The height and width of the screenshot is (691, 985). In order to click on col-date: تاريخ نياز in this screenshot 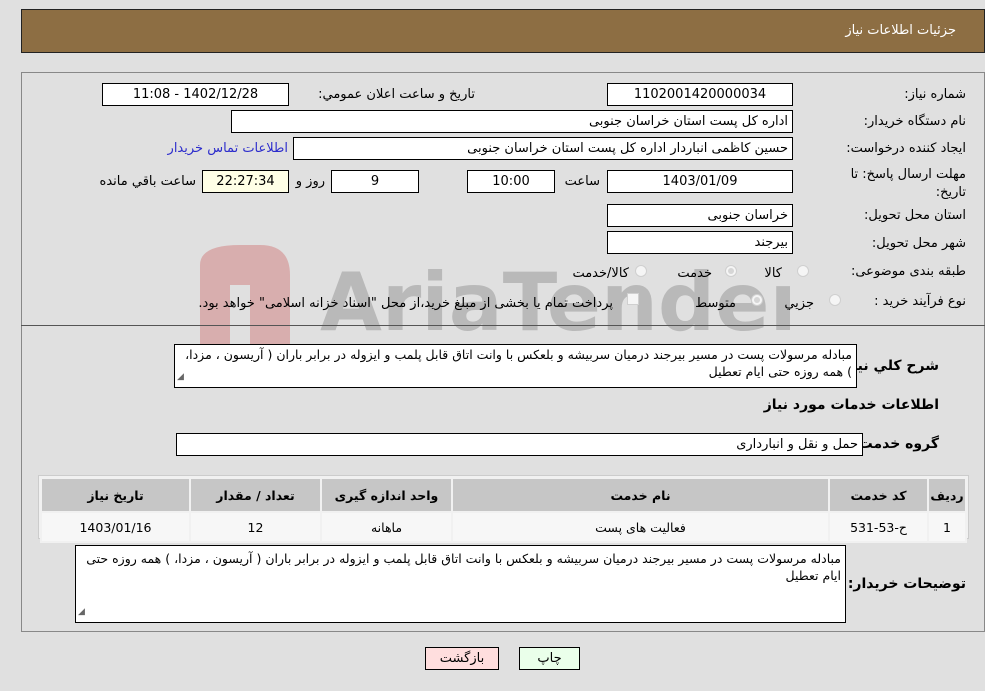, I will do `click(115, 495)`.